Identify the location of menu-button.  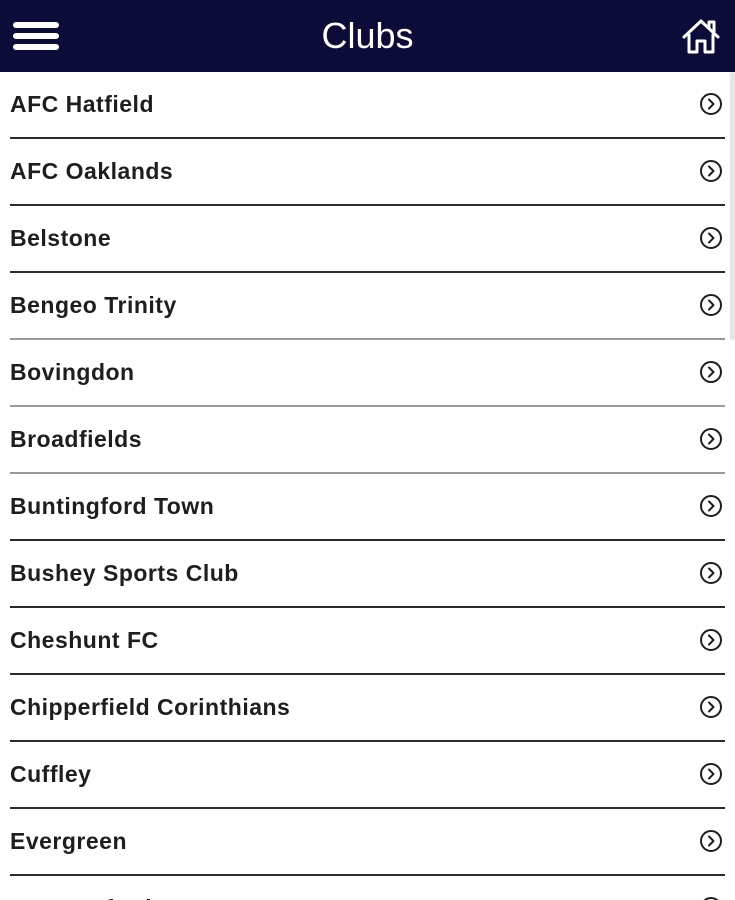
(36, 36).